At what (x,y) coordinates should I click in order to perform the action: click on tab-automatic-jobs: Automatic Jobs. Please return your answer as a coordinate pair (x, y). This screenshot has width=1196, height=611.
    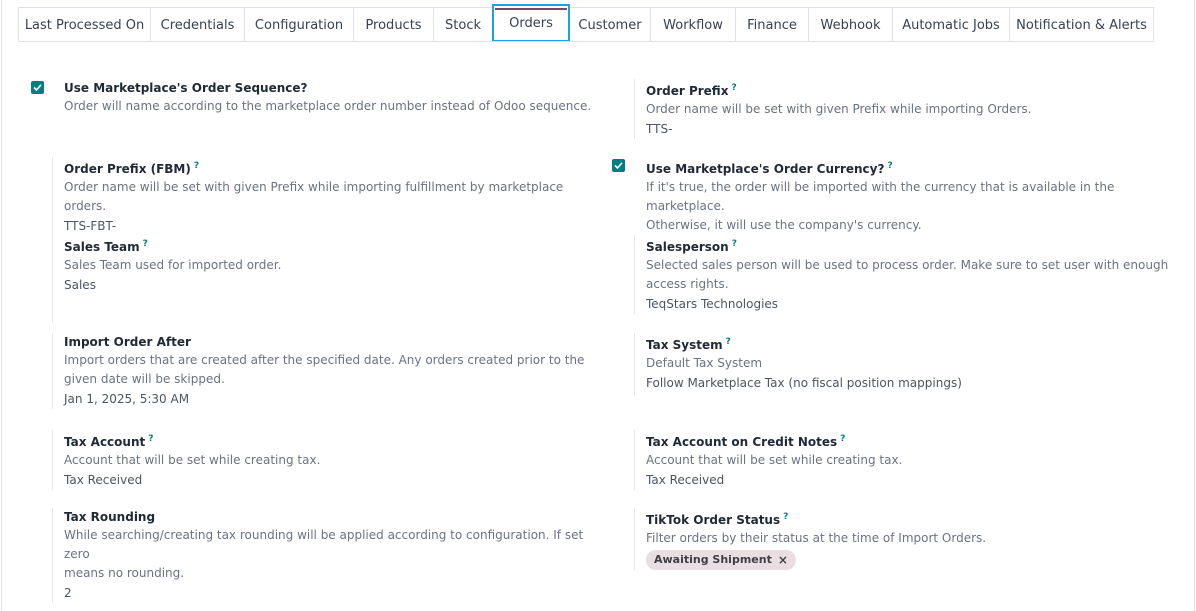
    Looking at the image, I should click on (951, 24).